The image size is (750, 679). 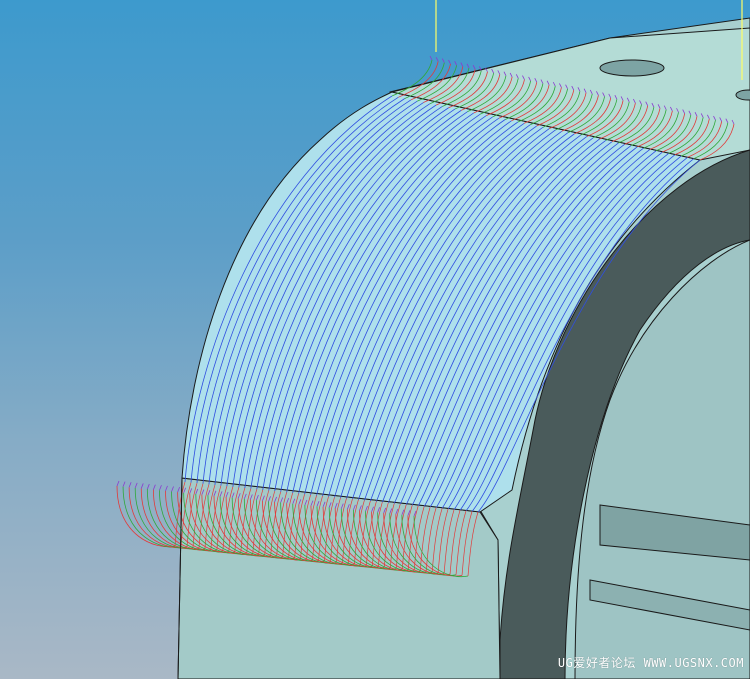 What do you see at coordinates (632, 68) in the screenshot?
I see `top-hole-left` at bounding box center [632, 68].